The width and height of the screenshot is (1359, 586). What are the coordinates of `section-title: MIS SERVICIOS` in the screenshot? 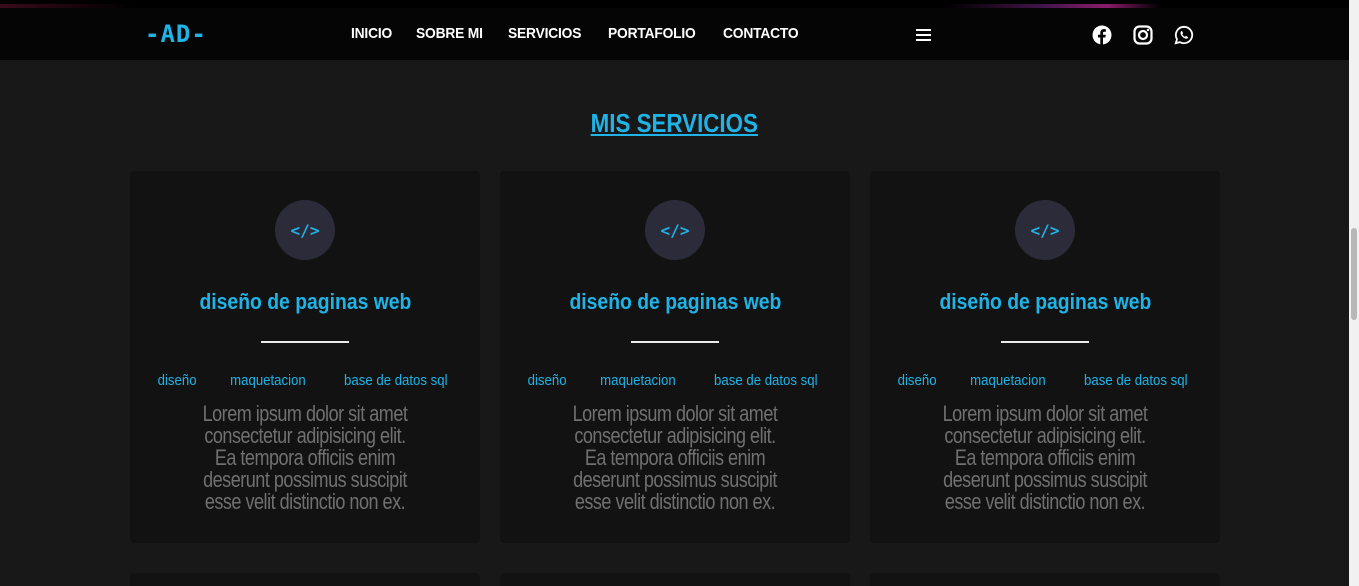 It's located at (674, 123).